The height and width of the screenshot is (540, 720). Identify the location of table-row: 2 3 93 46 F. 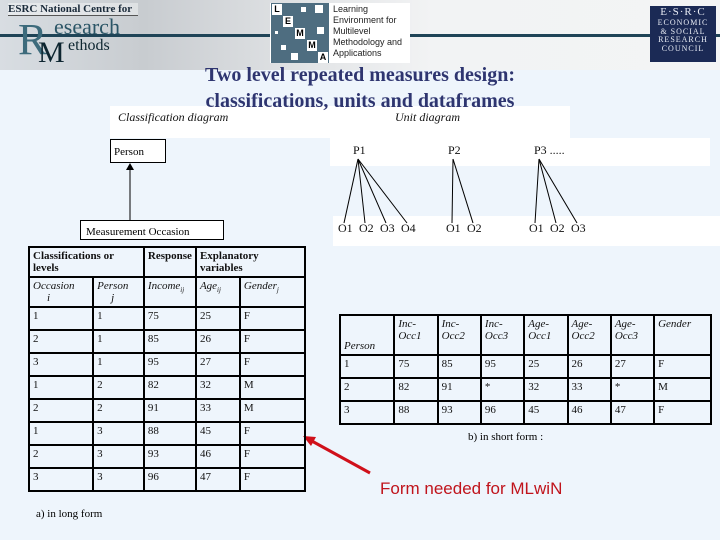
(167, 456).